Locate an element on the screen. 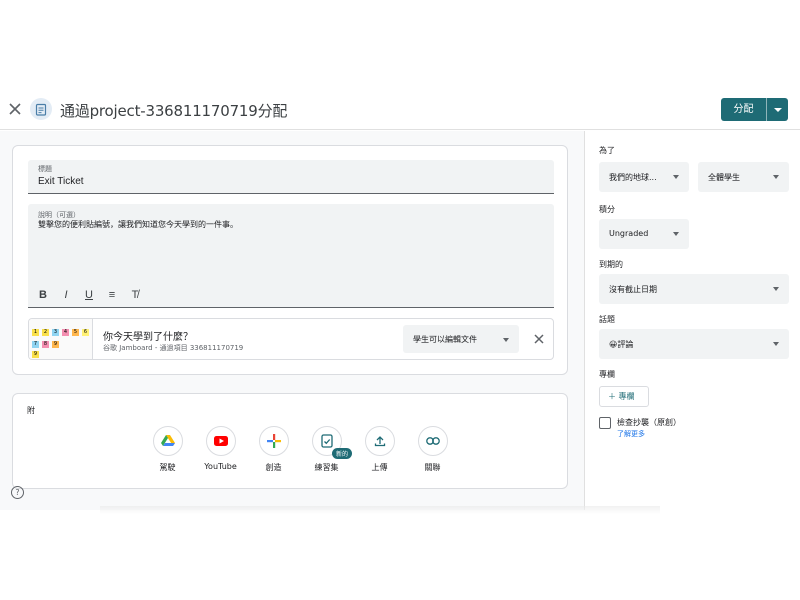 This screenshot has height=600, width=800. link-icon is located at coordinates (432, 441).